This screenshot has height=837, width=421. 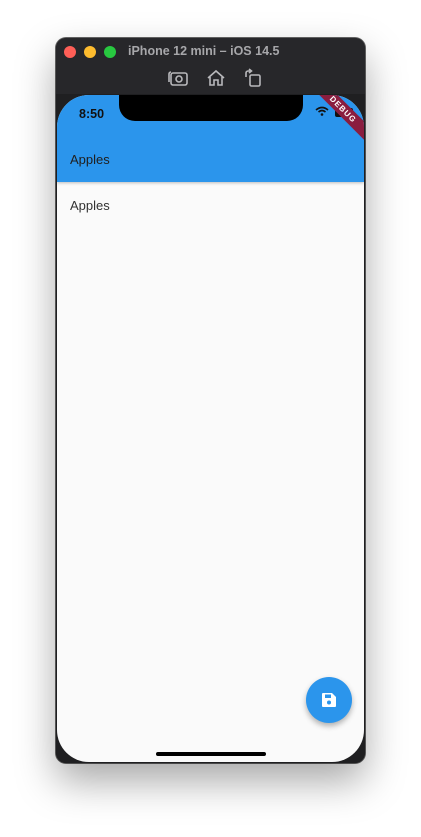 What do you see at coordinates (204, 51) in the screenshot?
I see `window-title: iPhone 12 mini – iOS 14.5` at bounding box center [204, 51].